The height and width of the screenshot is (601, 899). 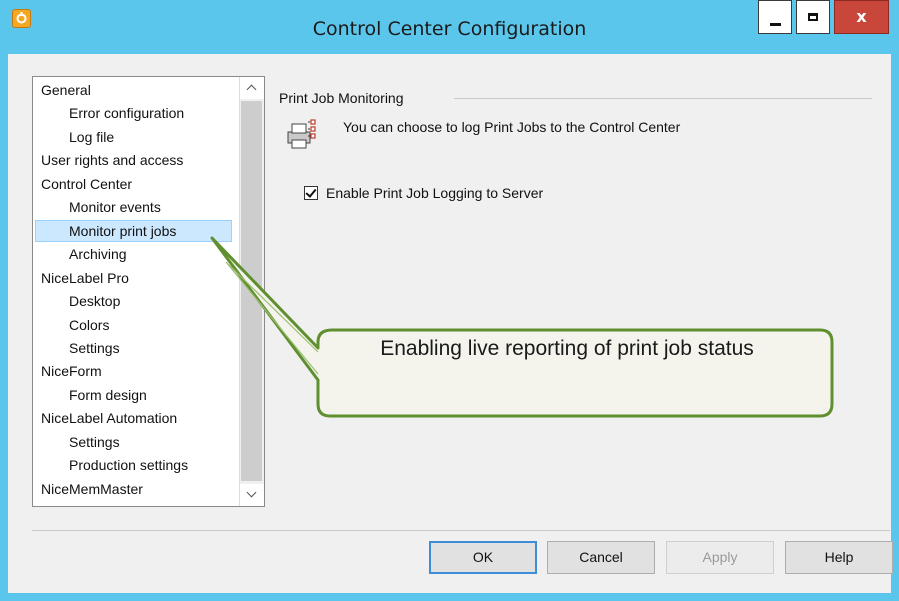 I want to click on tree-item: Monitor print jobs, so click(x=133, y=230).